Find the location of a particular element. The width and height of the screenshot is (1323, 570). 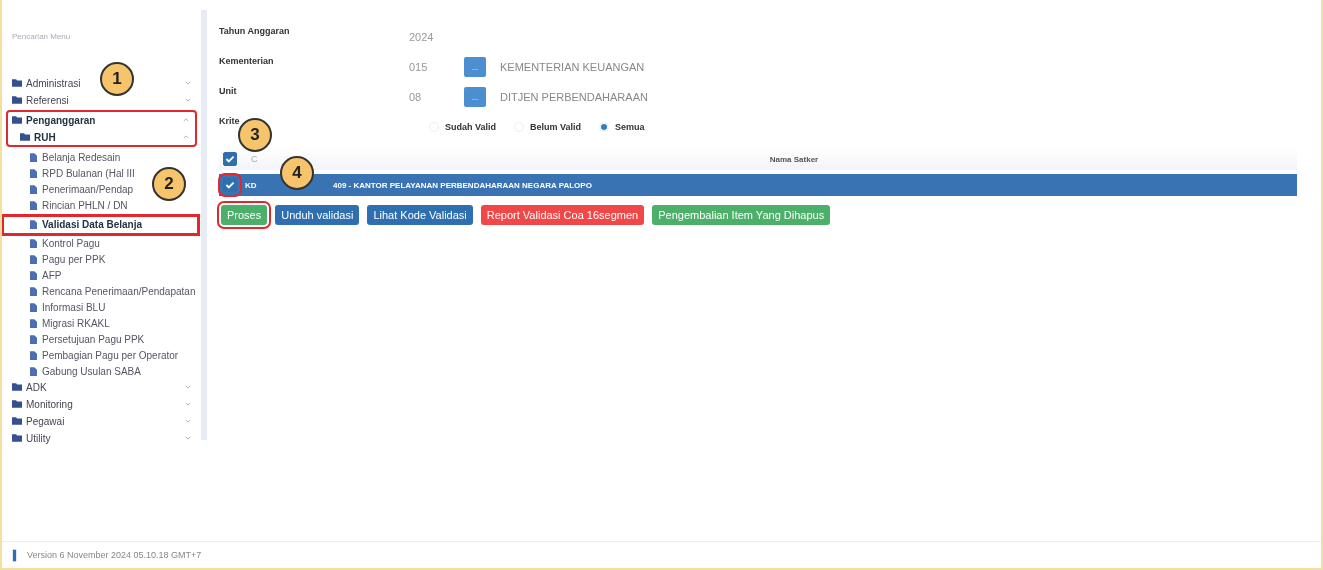

radio-option: Sudah Valid is located at coordinates (462, 127).